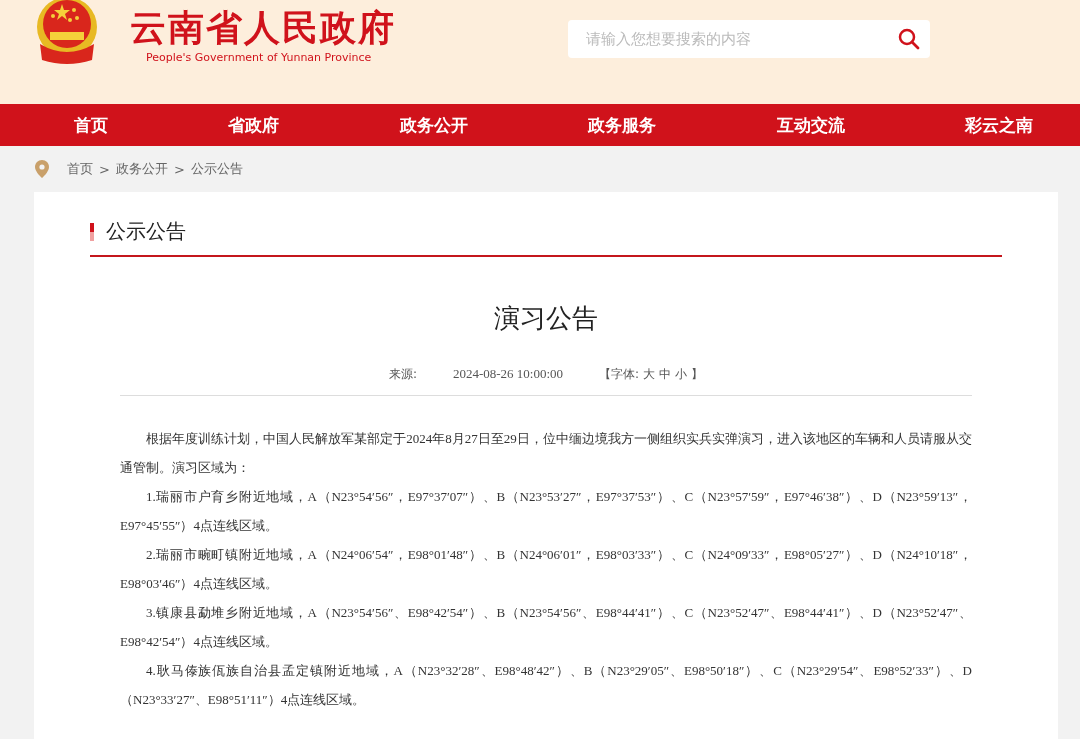 The width and height of the screenshot is (1080, 739). What do you see at coordinates (92, 231) in the screenshot?
I see `section-marker-icon` at bounding box center [92, 231].